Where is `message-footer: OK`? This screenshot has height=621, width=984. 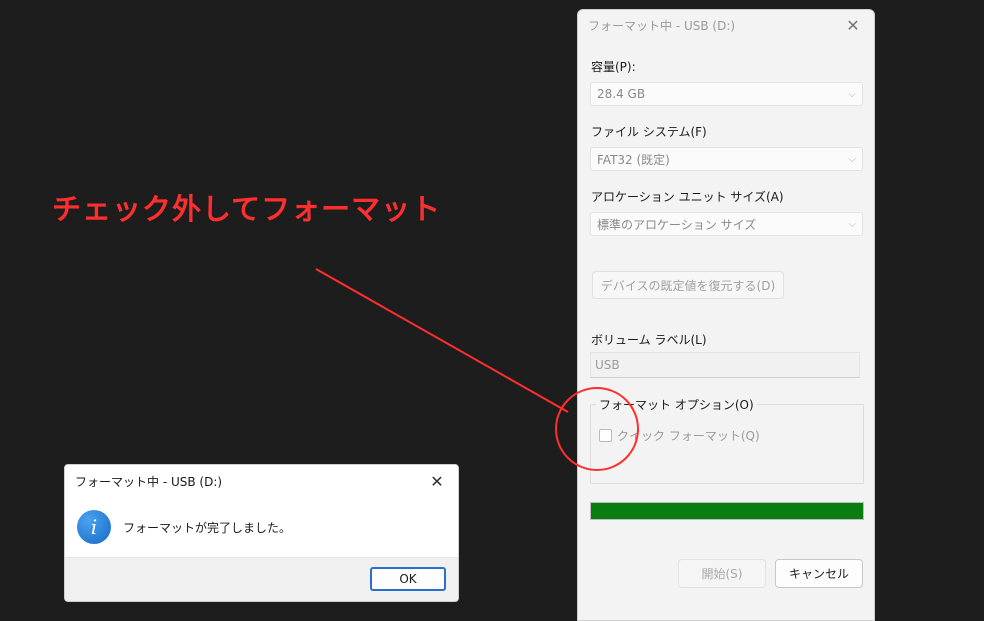
message-footer: OK is located at coordinates (261, 579).